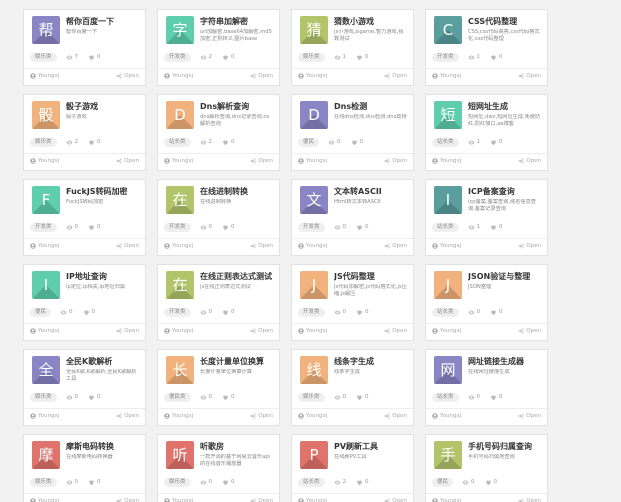 The height and width of the screenshot is (502, 621). What do you see at coordinates (84, 132) in the screenshot?
I see `tool-card: 骰 骰子游戏 骰子游戏 娱乐类 2 0 Youngxj Open` at bounding box center [84, 132].